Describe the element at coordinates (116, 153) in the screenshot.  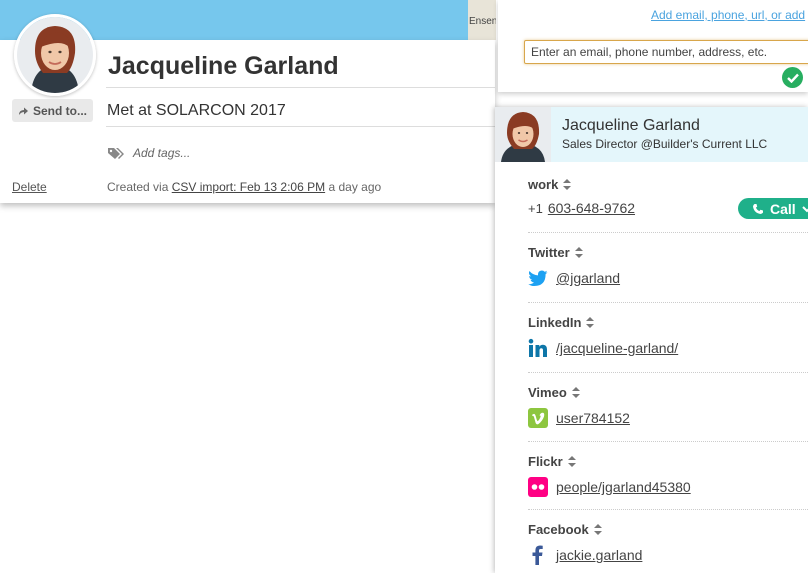
I see `tags-icon` at that location.